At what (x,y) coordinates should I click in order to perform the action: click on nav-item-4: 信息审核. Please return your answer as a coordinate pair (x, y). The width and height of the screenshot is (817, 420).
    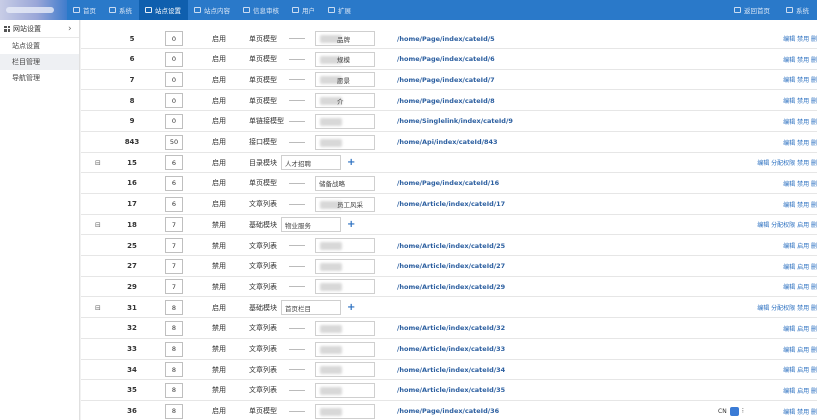
    Looking at the image, I should click on (261, 10).